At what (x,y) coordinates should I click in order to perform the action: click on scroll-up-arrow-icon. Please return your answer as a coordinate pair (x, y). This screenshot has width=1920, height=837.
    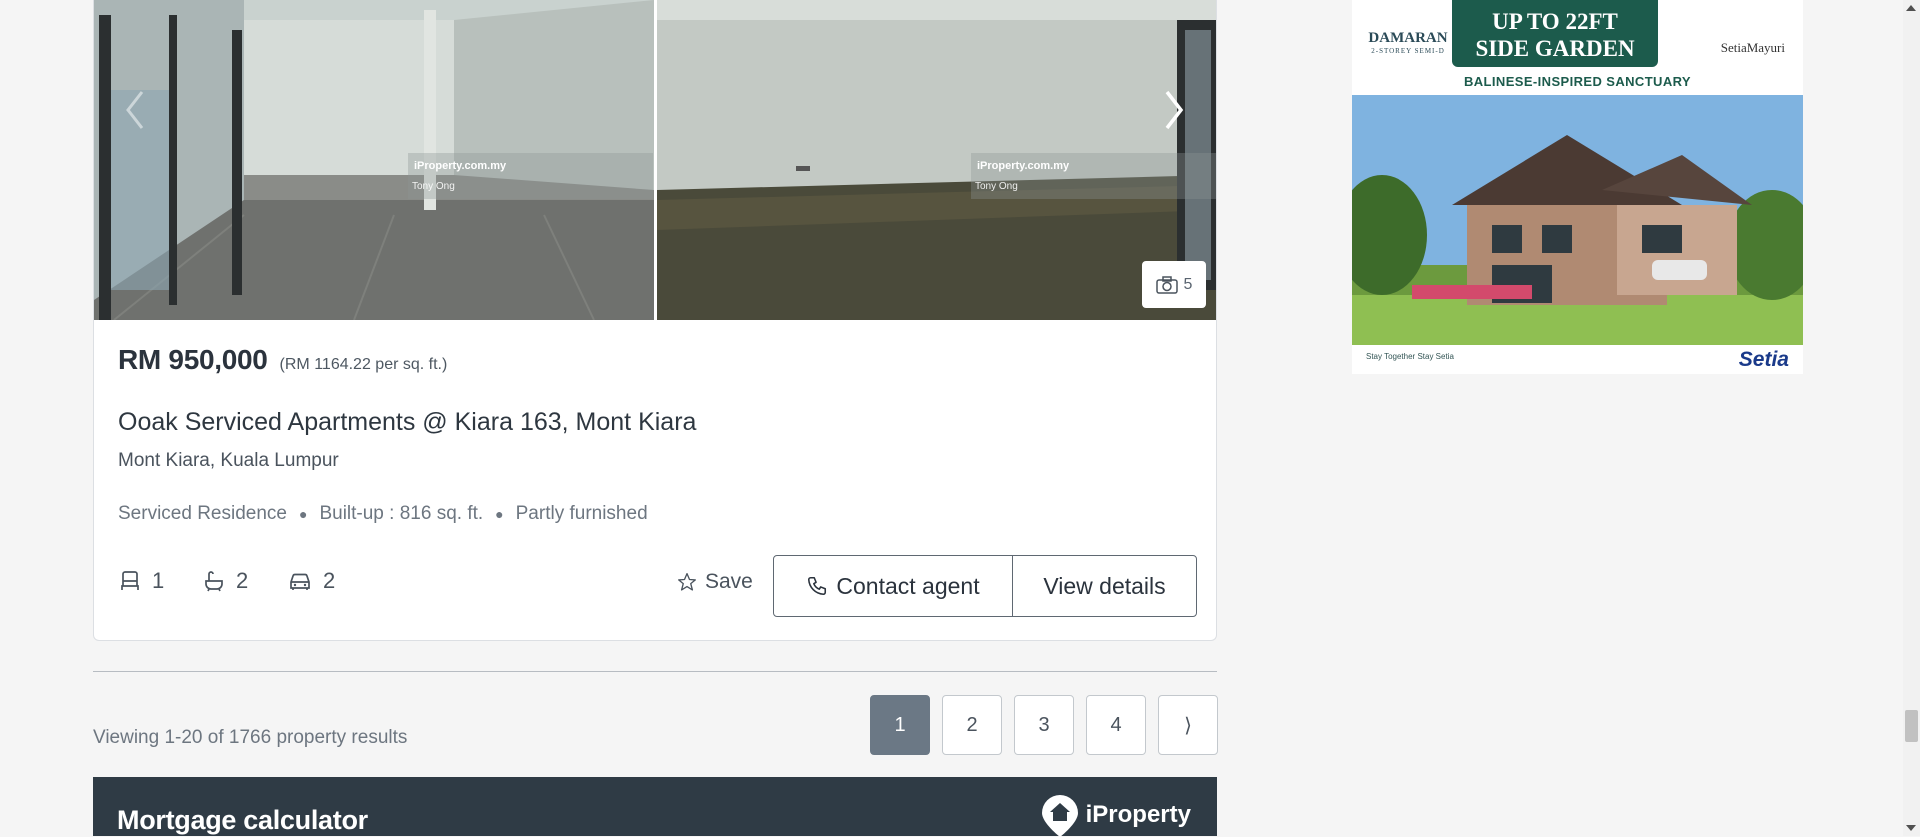
    Looking at the image, I should click on (1911, 8).